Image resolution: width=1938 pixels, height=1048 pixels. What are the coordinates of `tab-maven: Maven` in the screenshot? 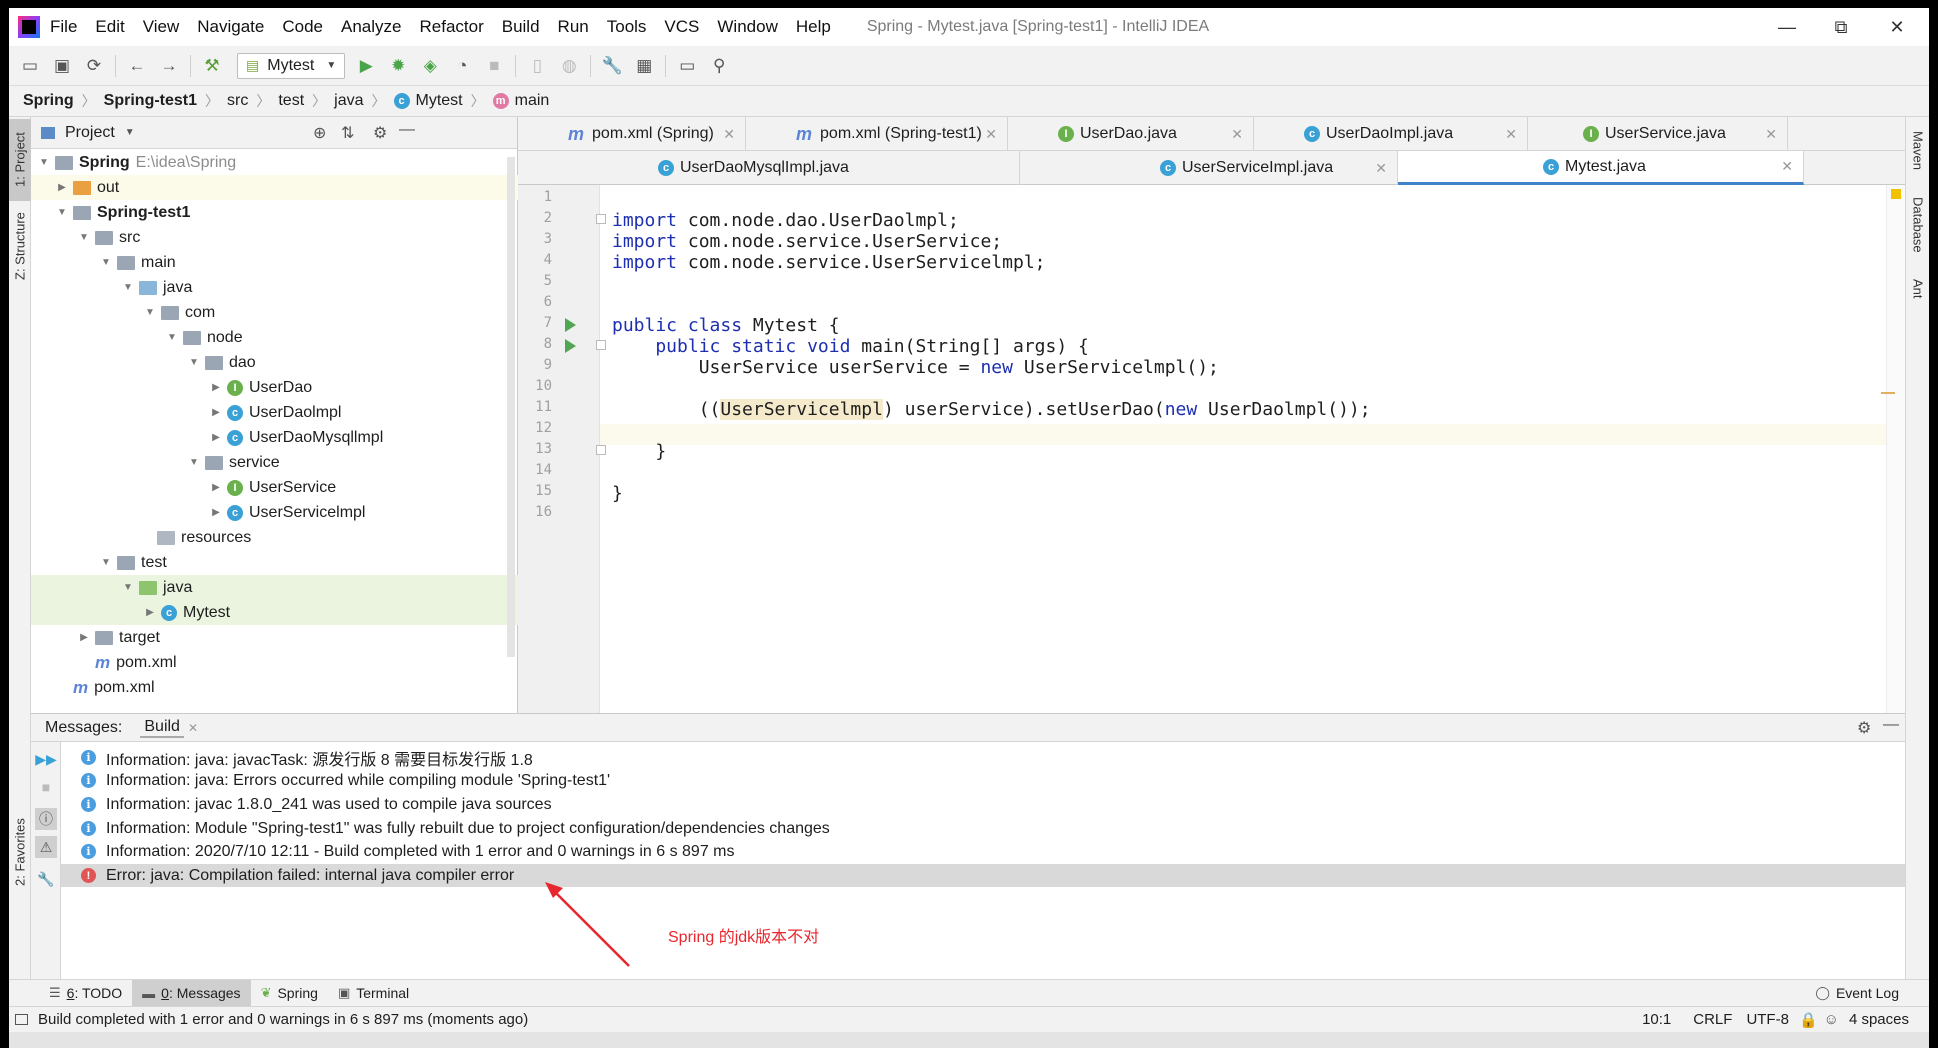 It's located at (1917, 151).